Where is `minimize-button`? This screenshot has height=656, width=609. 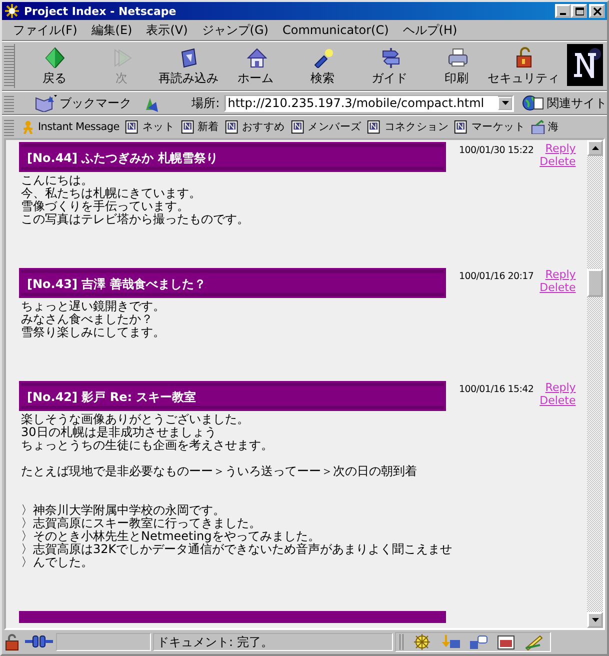
minimize-button is located at coordinates (563, 11).